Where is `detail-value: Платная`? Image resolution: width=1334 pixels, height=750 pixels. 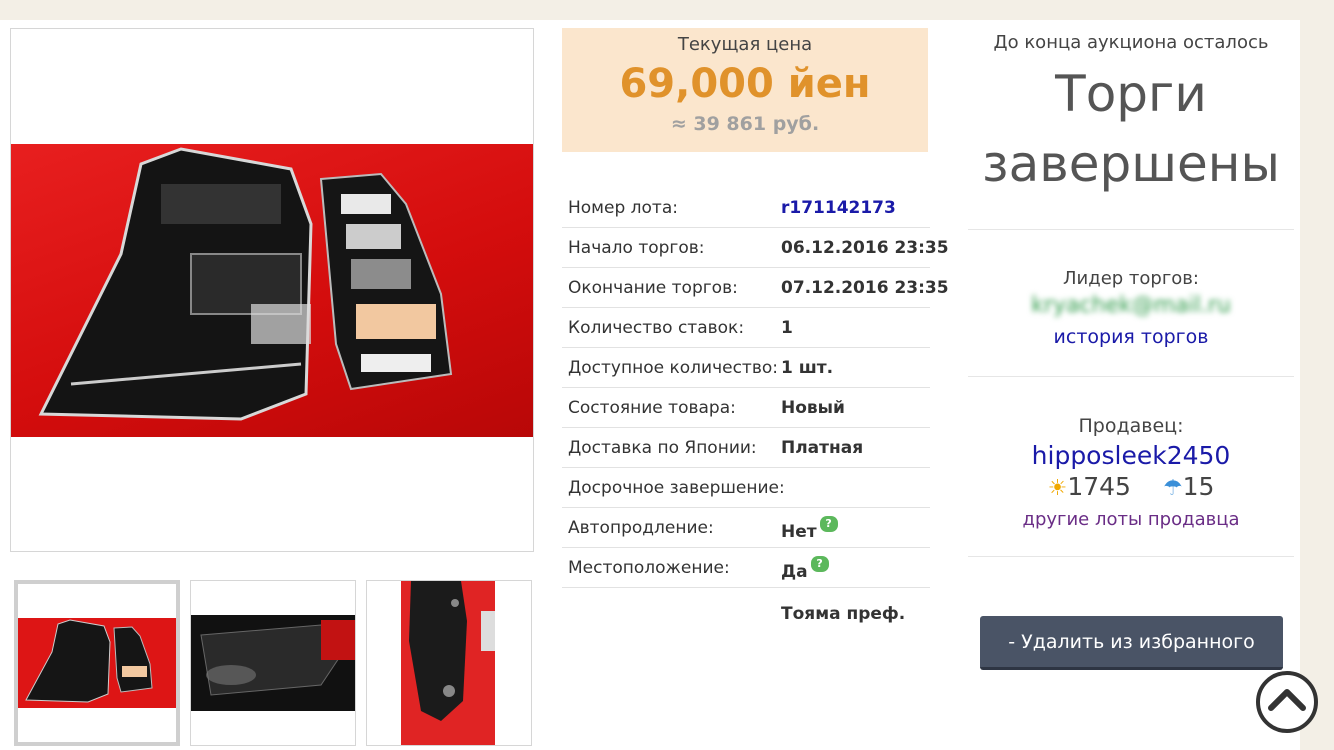
detail-value: Платная is located at coordinates (822, 448).